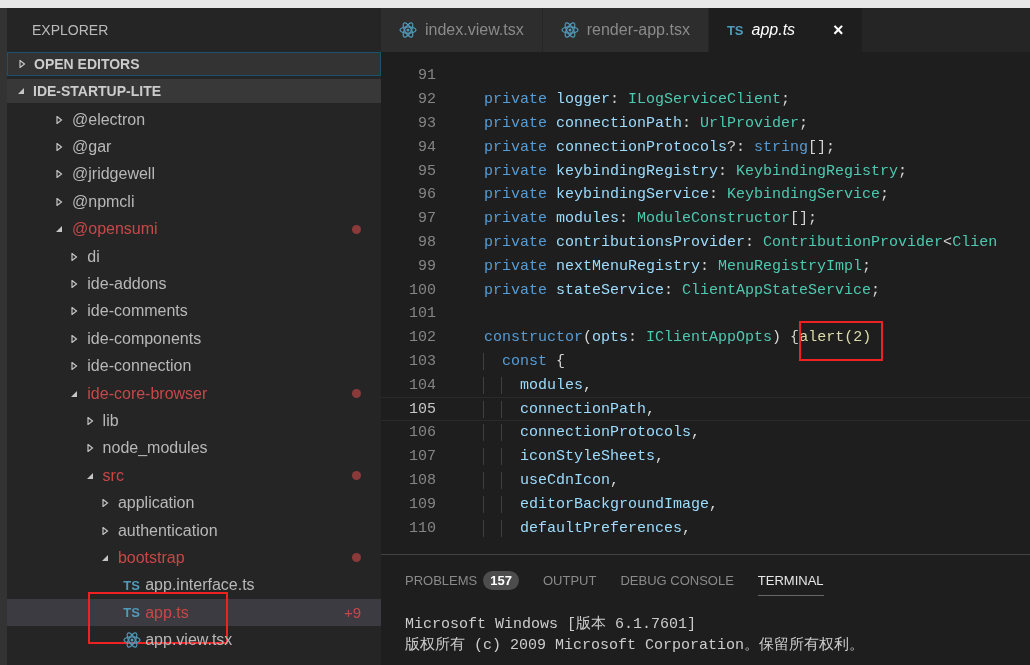  What do you see at coordinates (426, 171) in the screenshot?
I see `line-number: 95` at bounding box center [426, 171].